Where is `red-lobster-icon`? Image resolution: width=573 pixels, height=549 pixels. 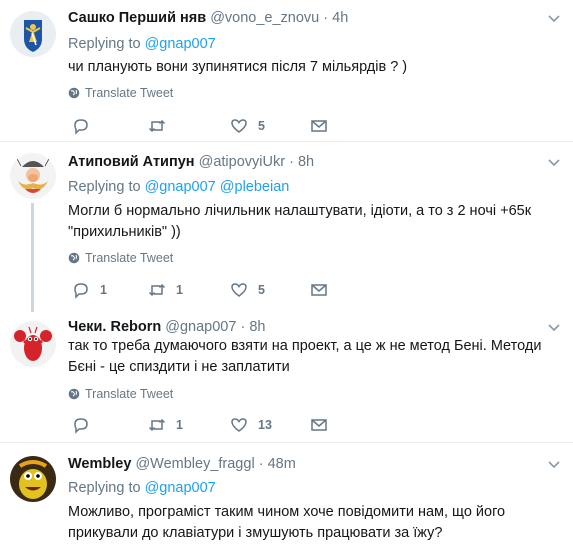 red-lobster-icon is located at coordinates (33, 344).